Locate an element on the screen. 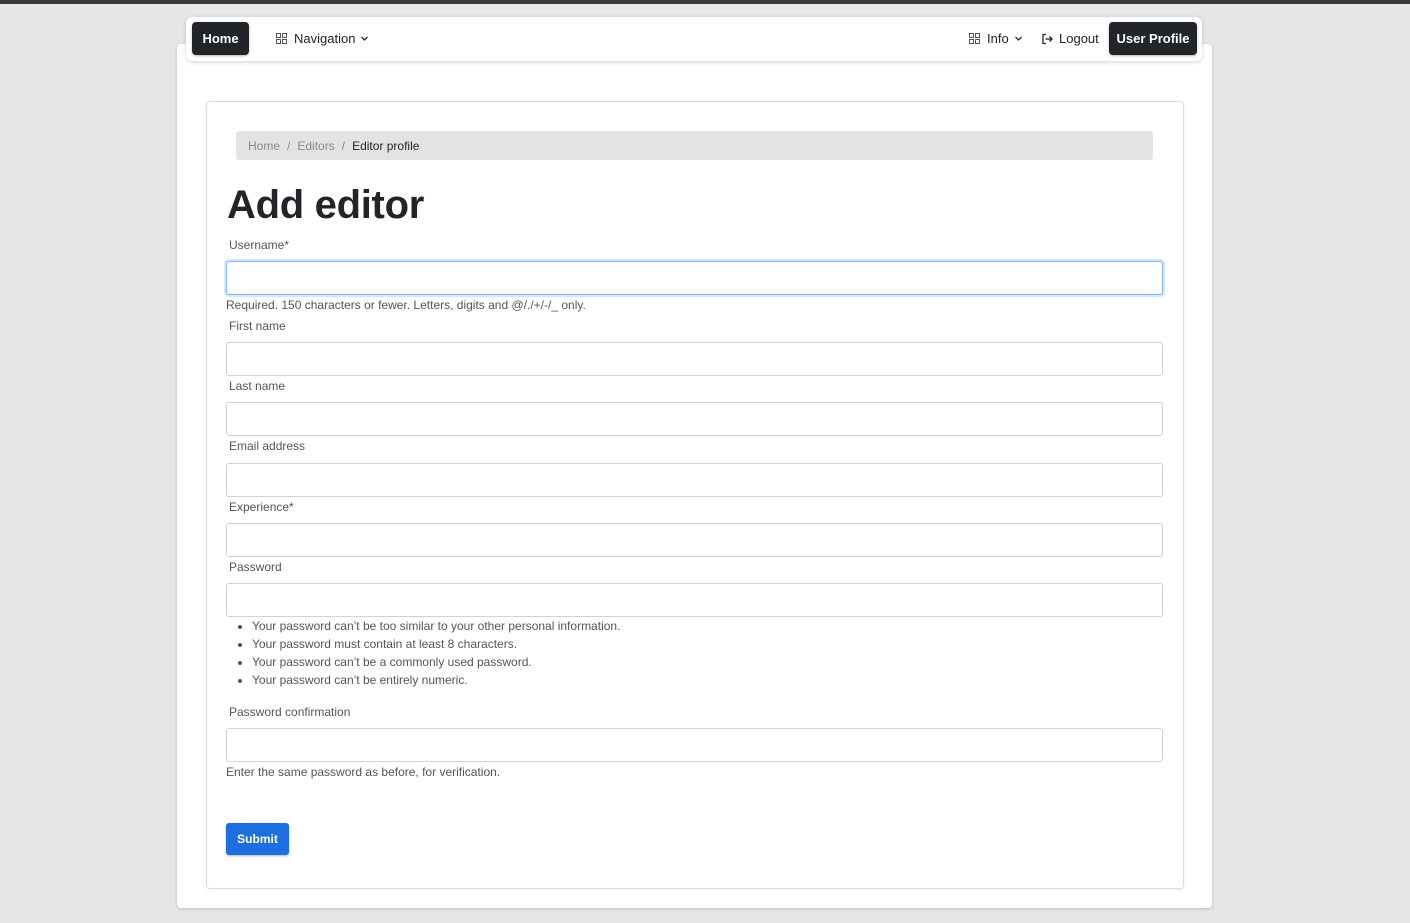 The image size is (1410, 923). username-input is located at coordinates (694, 278).